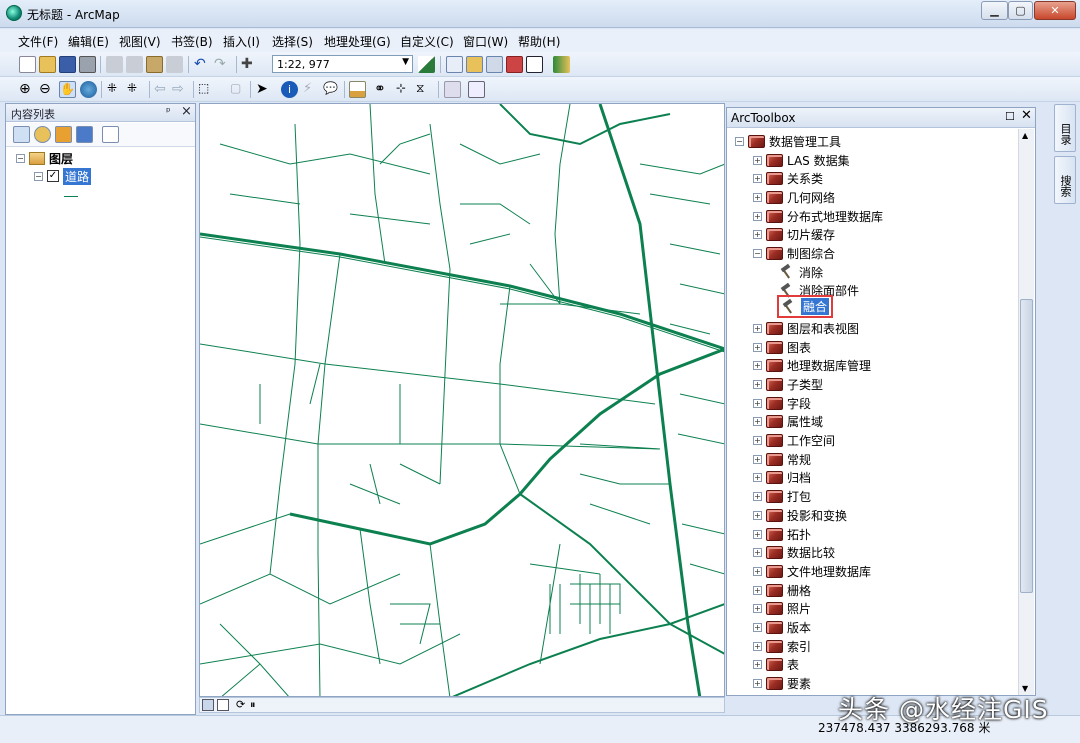 The width and height of the screenshot is (1080, 743). What do you see at coordinates (794, 254) in the screenshot?
I see `toolbox-item: − 制图综合` at bounding box center [794, 254].